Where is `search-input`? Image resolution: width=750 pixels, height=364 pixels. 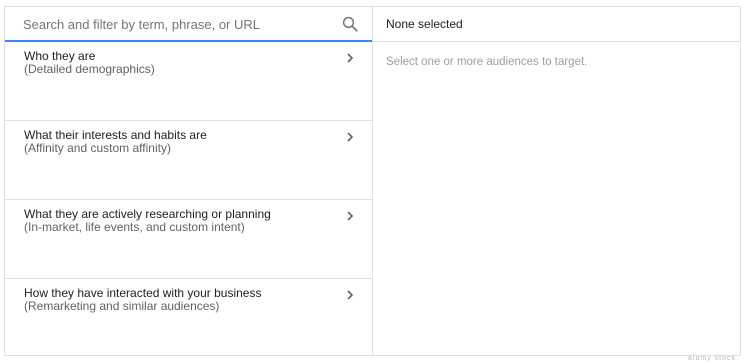 search-input is located at coordinates (178, 24).